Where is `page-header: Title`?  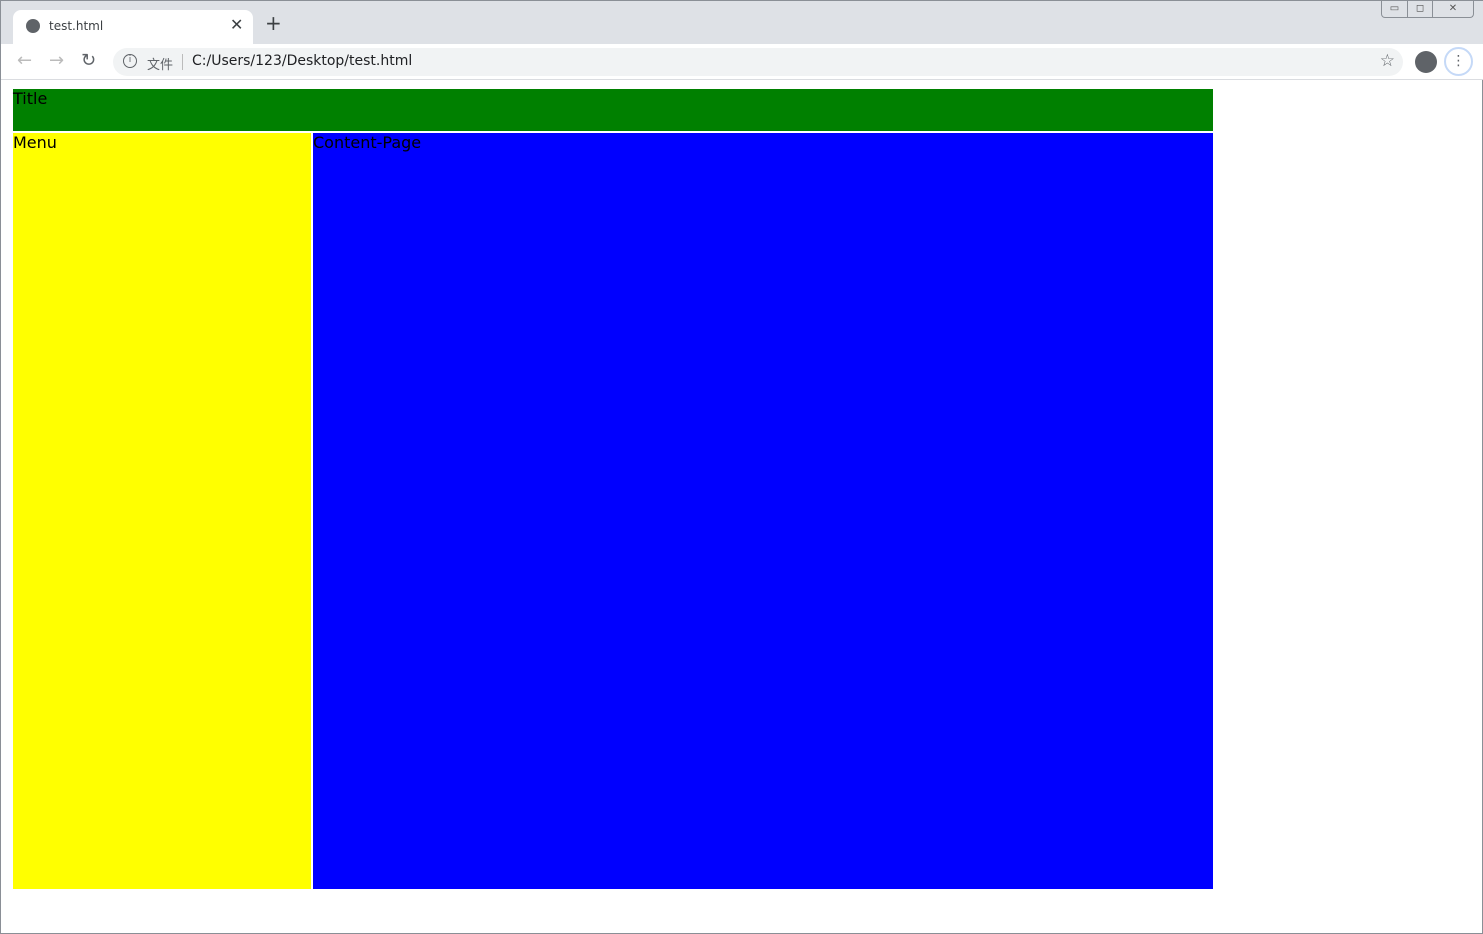 page-header: Title is located at coordinates (613, 110).